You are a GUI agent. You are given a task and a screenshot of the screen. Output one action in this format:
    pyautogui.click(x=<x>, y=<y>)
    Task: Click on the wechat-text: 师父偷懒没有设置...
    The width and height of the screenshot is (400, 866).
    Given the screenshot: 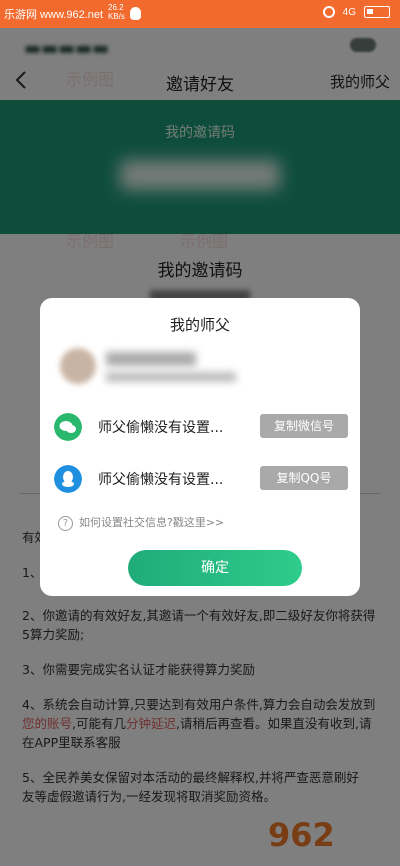 What is the action you would take?
    pyautogui.click(x=161, y=428)
    